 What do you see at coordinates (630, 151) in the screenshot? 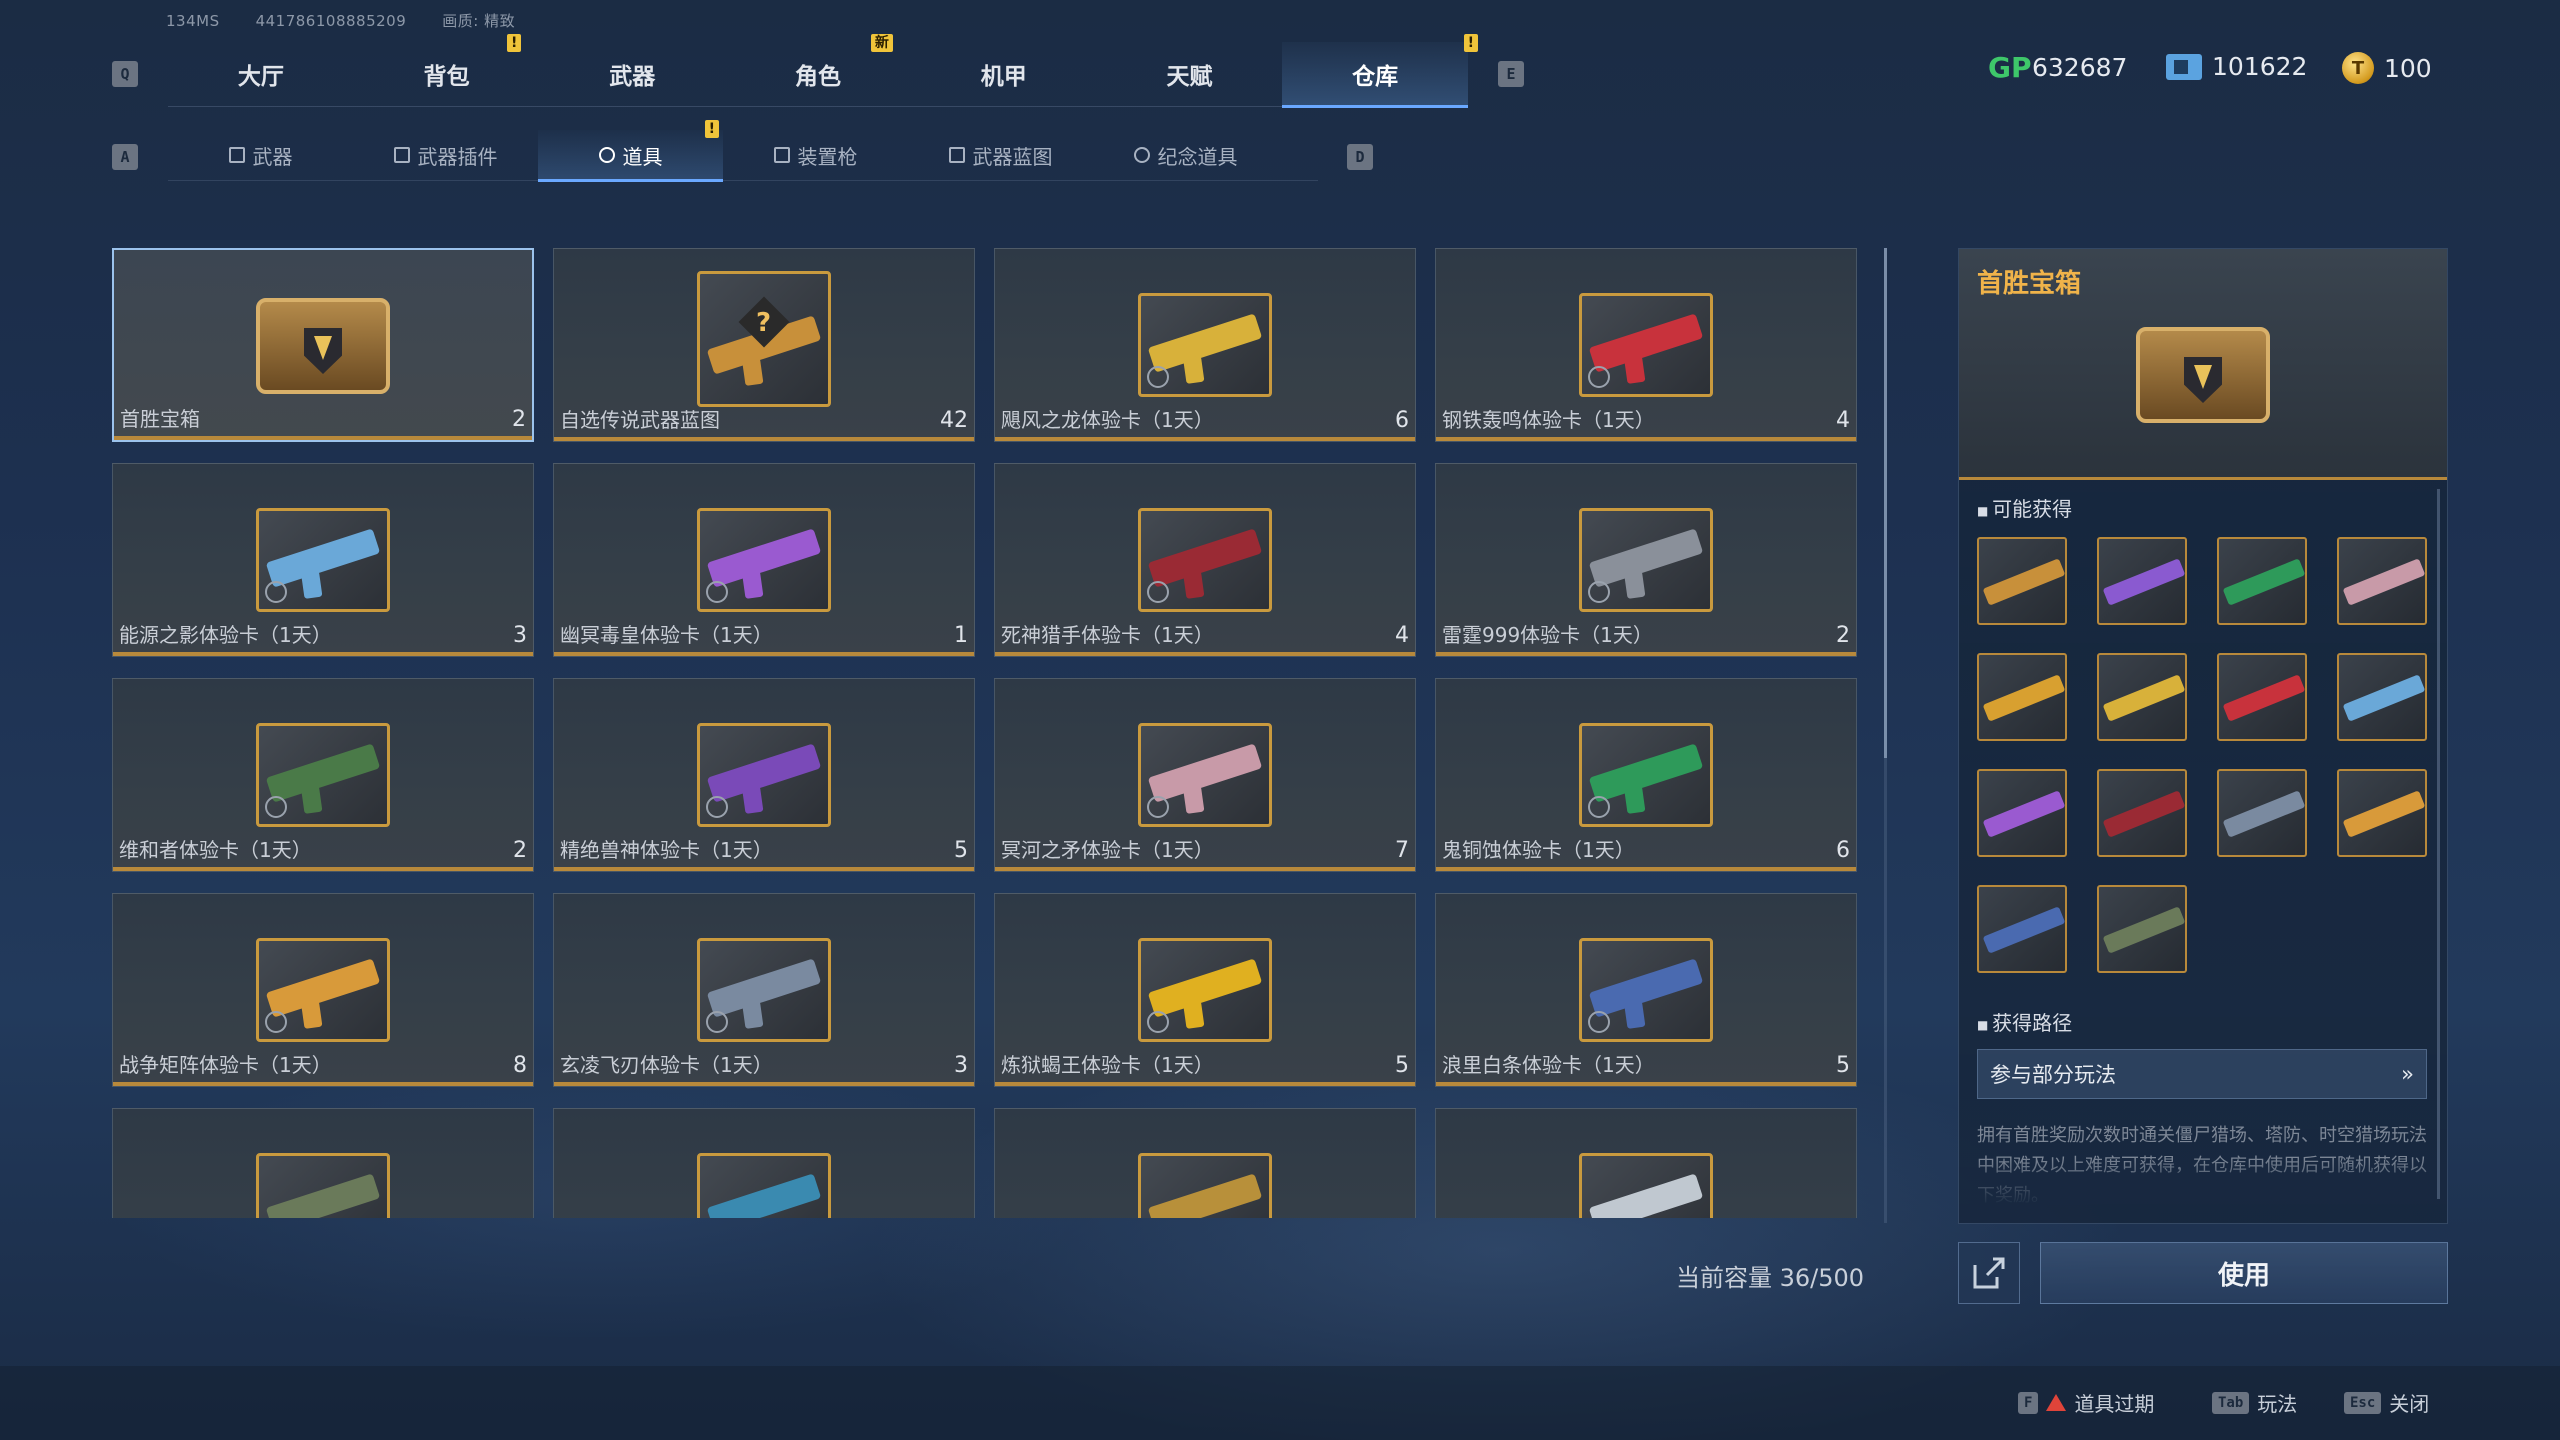
I see `subtab-items: 道具!` at bounding box center [630, 151].